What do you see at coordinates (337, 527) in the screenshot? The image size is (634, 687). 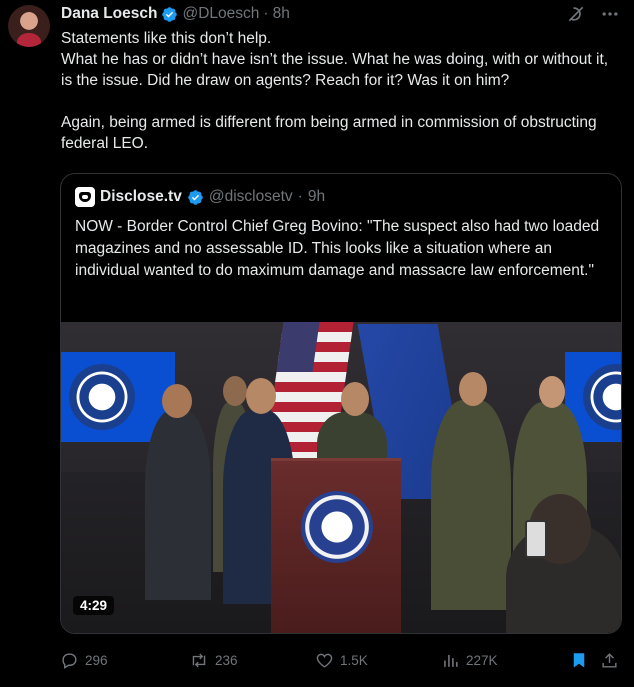 I see `dhs-seal` at bounding box center [337, 527].